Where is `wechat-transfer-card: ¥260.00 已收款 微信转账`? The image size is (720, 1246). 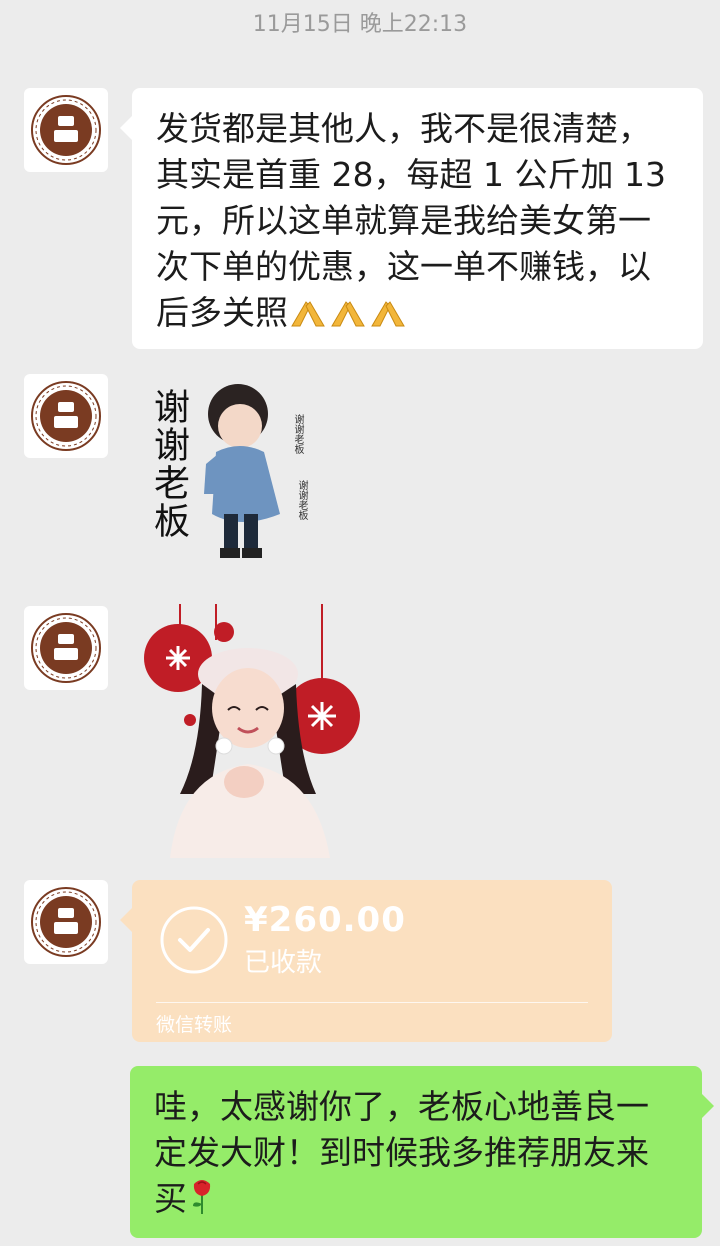 wechat-transfer-card: ¥260.00 已收款 微信转账 is located at coordinates (366, 961).